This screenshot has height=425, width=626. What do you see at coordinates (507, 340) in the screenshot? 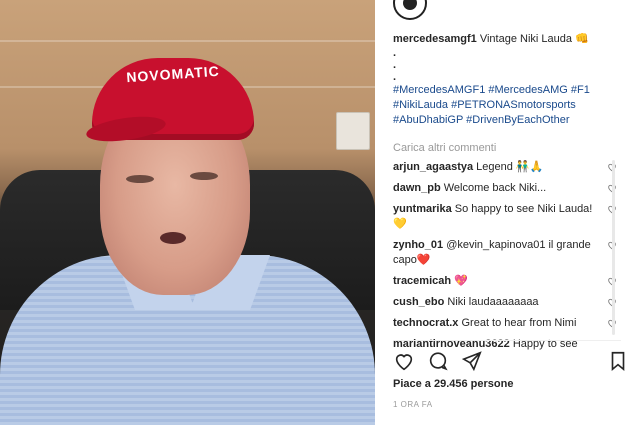
I see `divider` at bounding box center [507, 340].